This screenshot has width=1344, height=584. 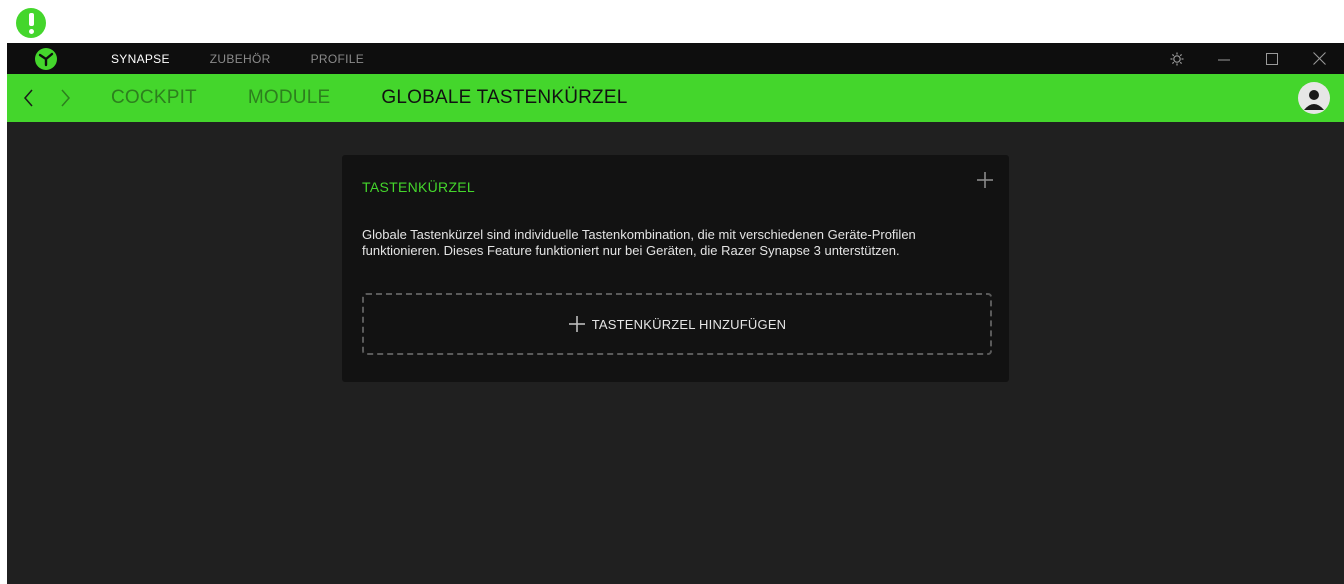 I want to click on minimize-button, so click(x=1224, y=58).